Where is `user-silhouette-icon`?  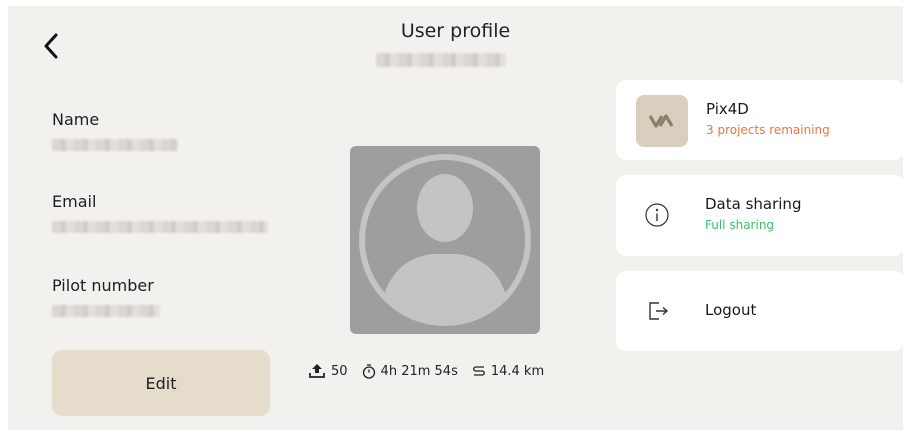 user-silhouette-icon is located at coordinates (445, 240).